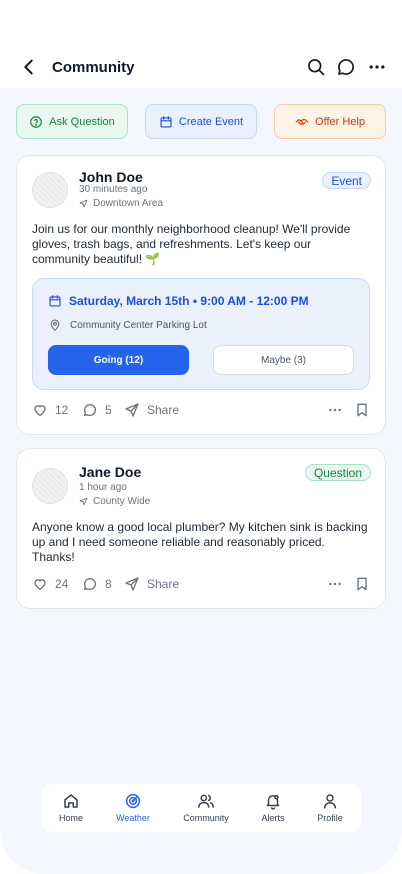 The image size is (402, 874). I want to click on post-author: John Doe, so click(111, 177).